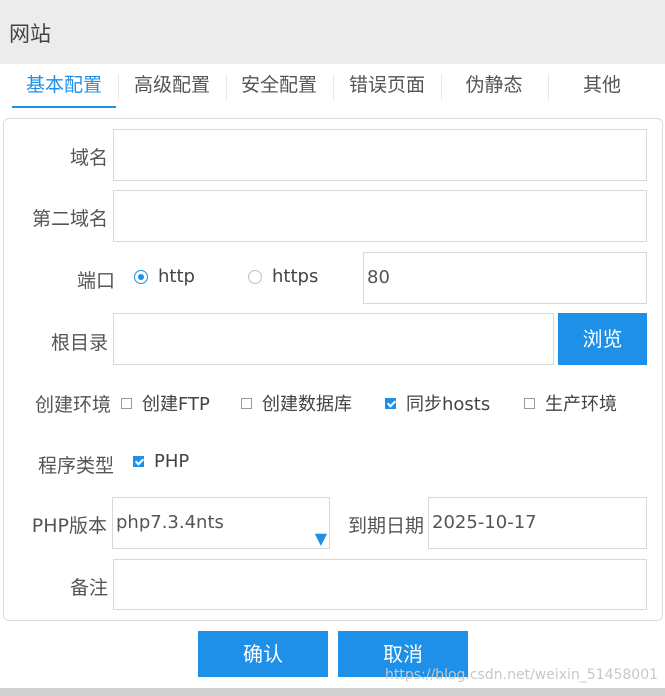 The width and height of the screenshot is (665, 696). Describe the element at coordinates (332, 692) in the screenshot. I see `bottom-edge-bar` at that location.